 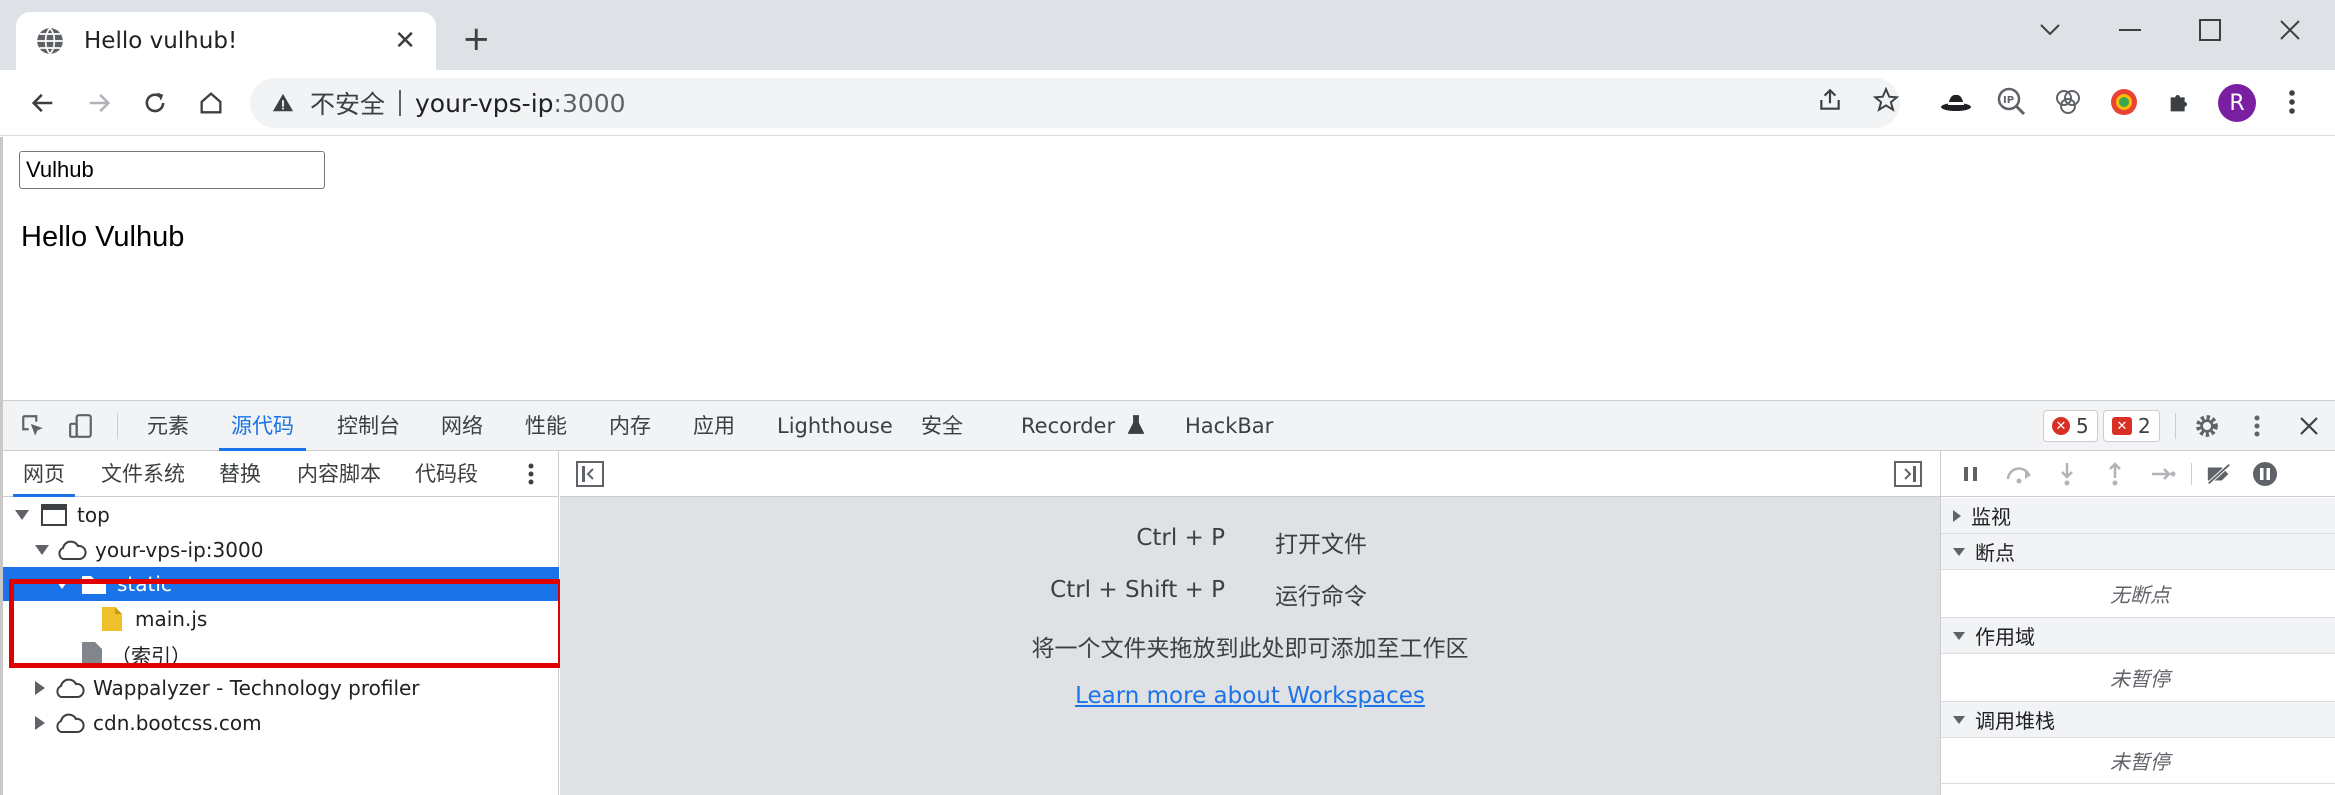 I want to click on browser-toolbar: 不安全 your-vps-ip:3000, so click(x=1167, y=103).